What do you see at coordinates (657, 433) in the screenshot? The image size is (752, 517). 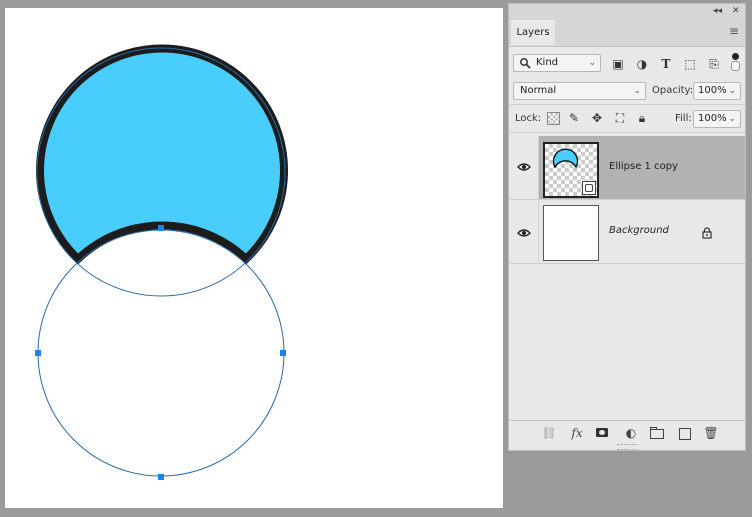 I see `new-group-icon` at bounding box center [657, 433].